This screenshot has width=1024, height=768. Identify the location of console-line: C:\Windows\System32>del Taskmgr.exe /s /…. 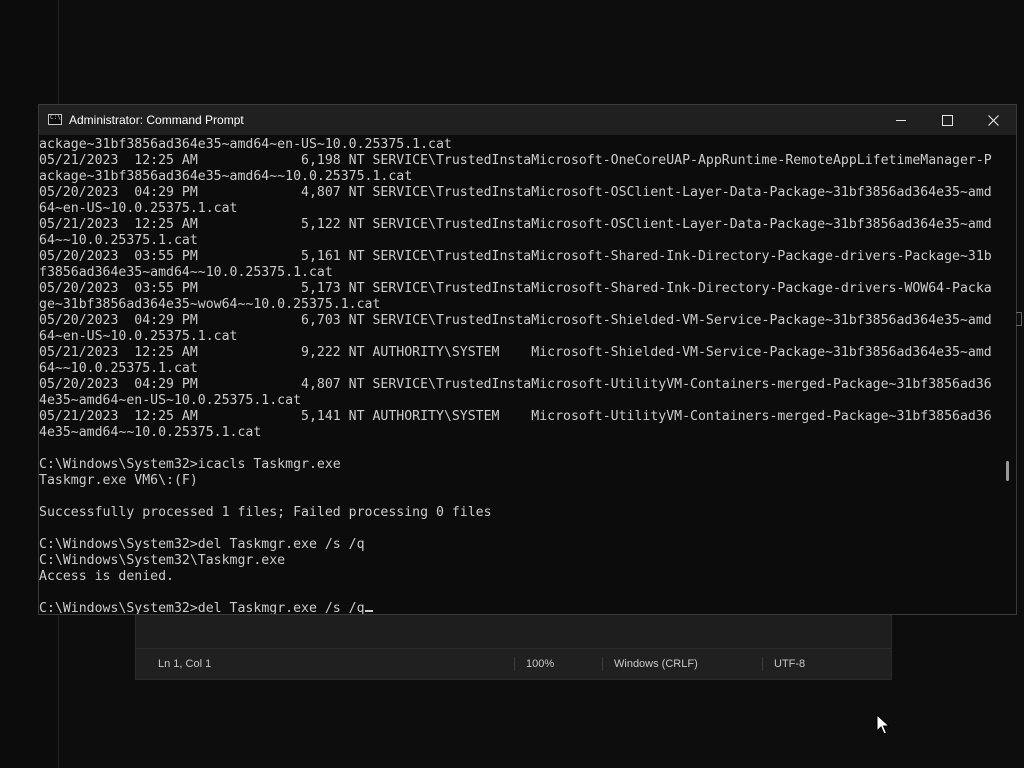
(202, 544).